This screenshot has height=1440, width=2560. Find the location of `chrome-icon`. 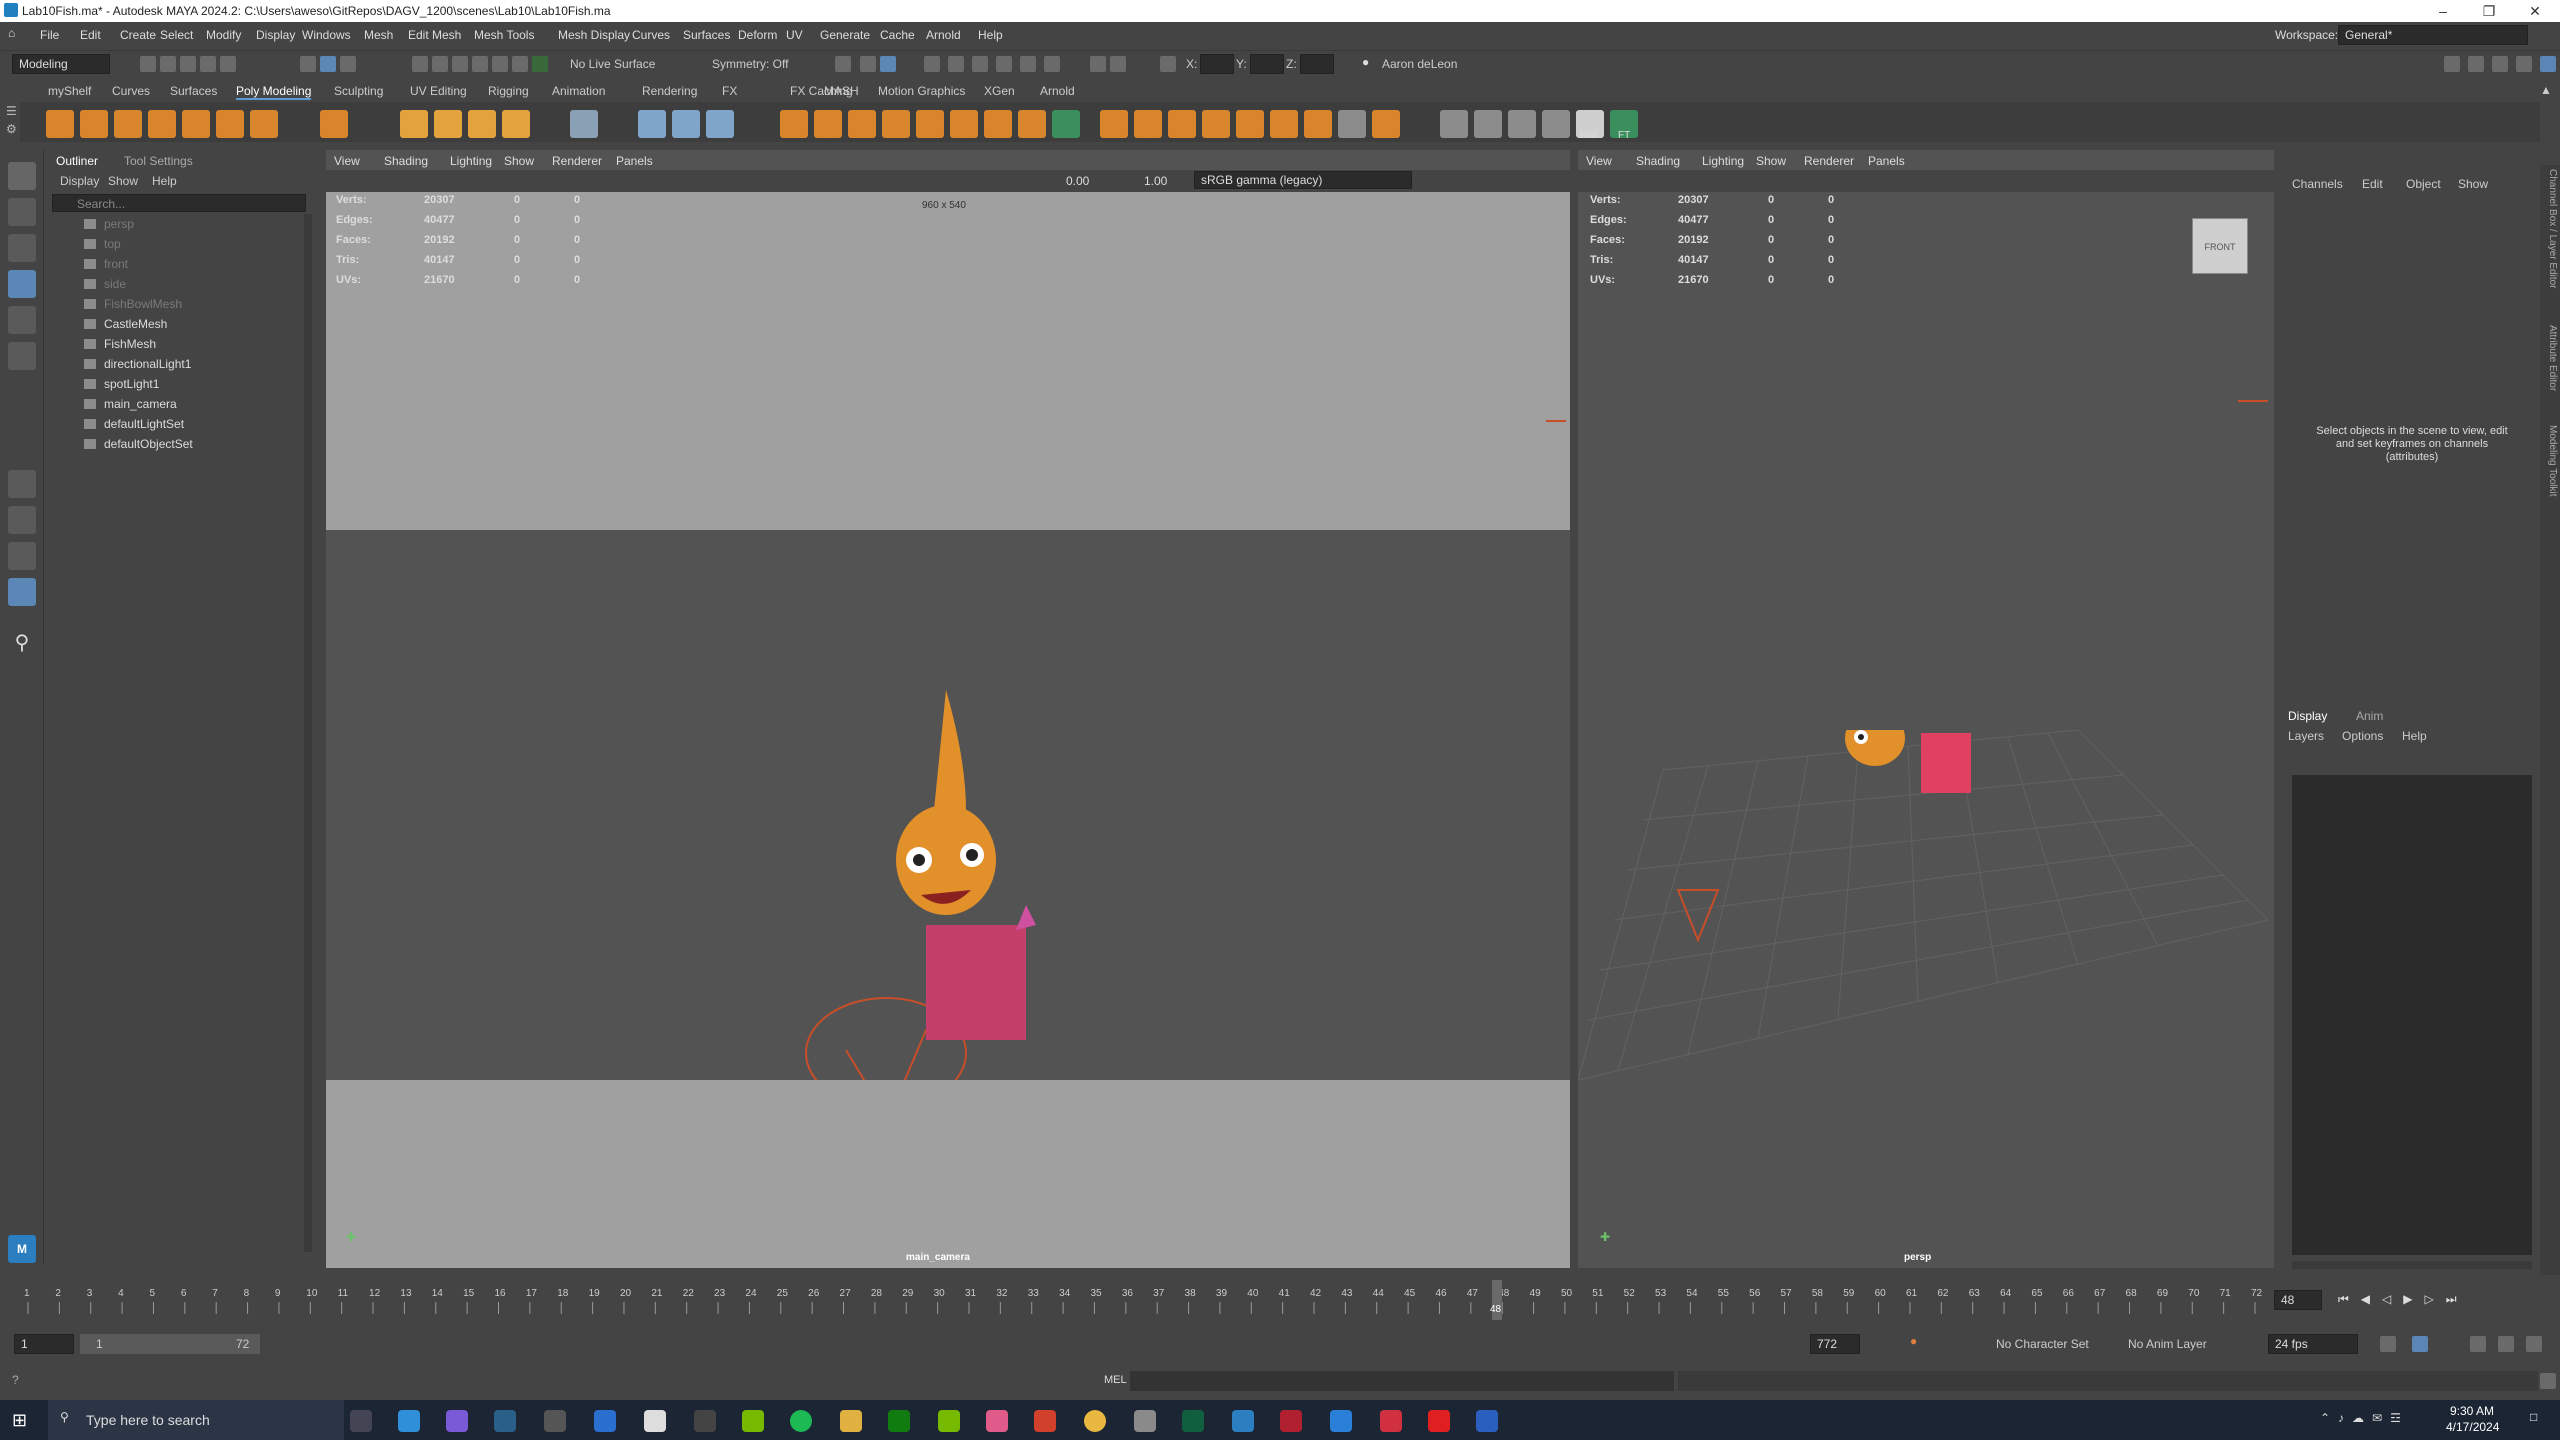

chrome-icon is located at coordinates (1095, 1421).